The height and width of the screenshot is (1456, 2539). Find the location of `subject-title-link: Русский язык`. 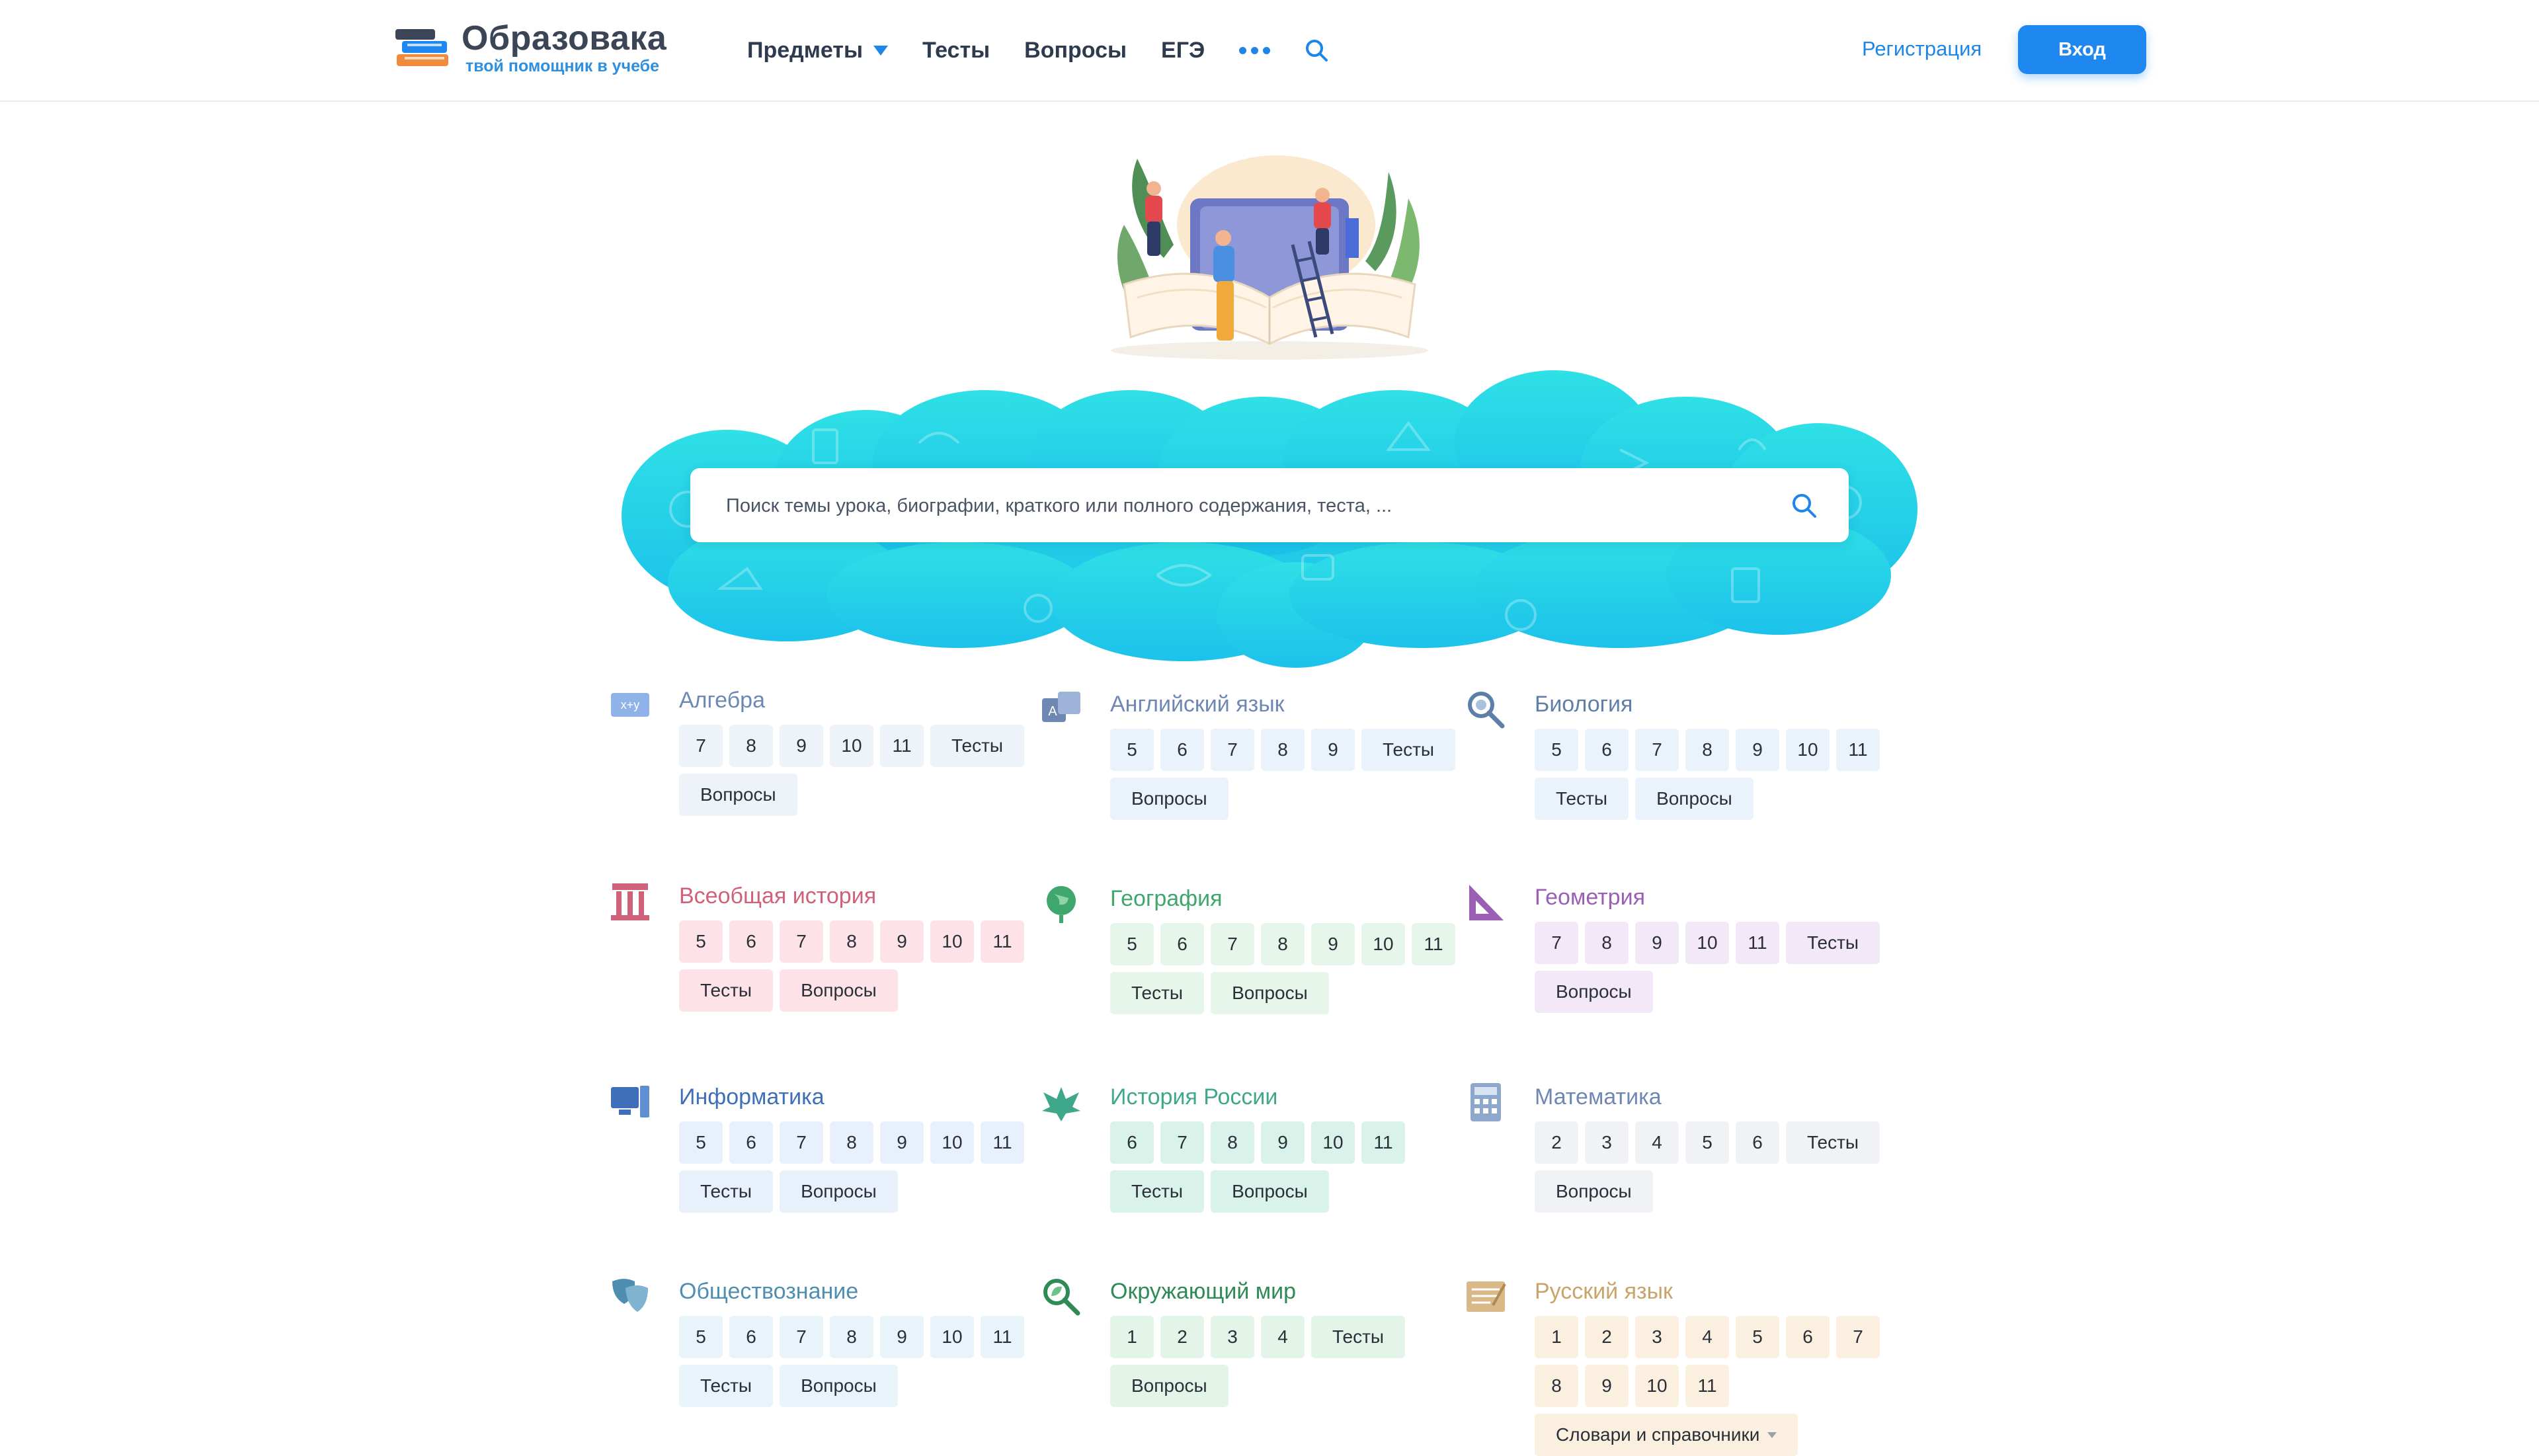

subject-title-link: Русский язык is located at coordinates (1604, 1292).